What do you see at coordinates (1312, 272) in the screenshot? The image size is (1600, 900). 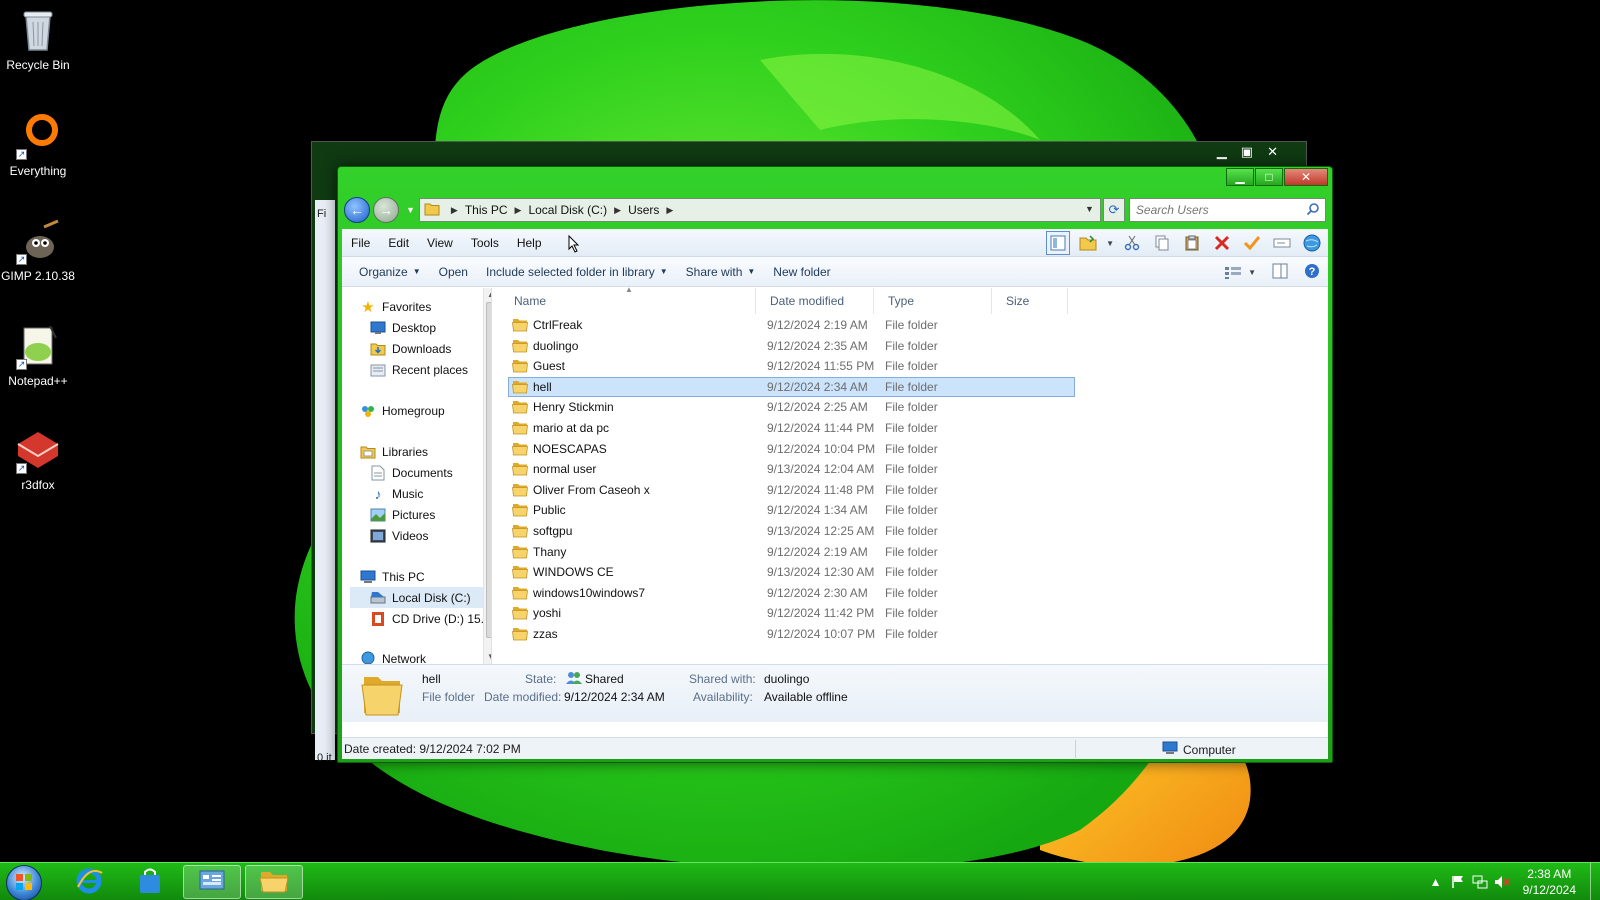 I see `help-icon: ?` at bounding box center [1312, 272].